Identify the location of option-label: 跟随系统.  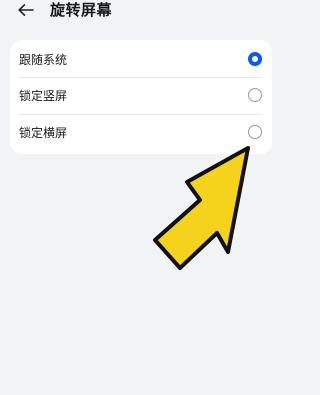
(43, 60).